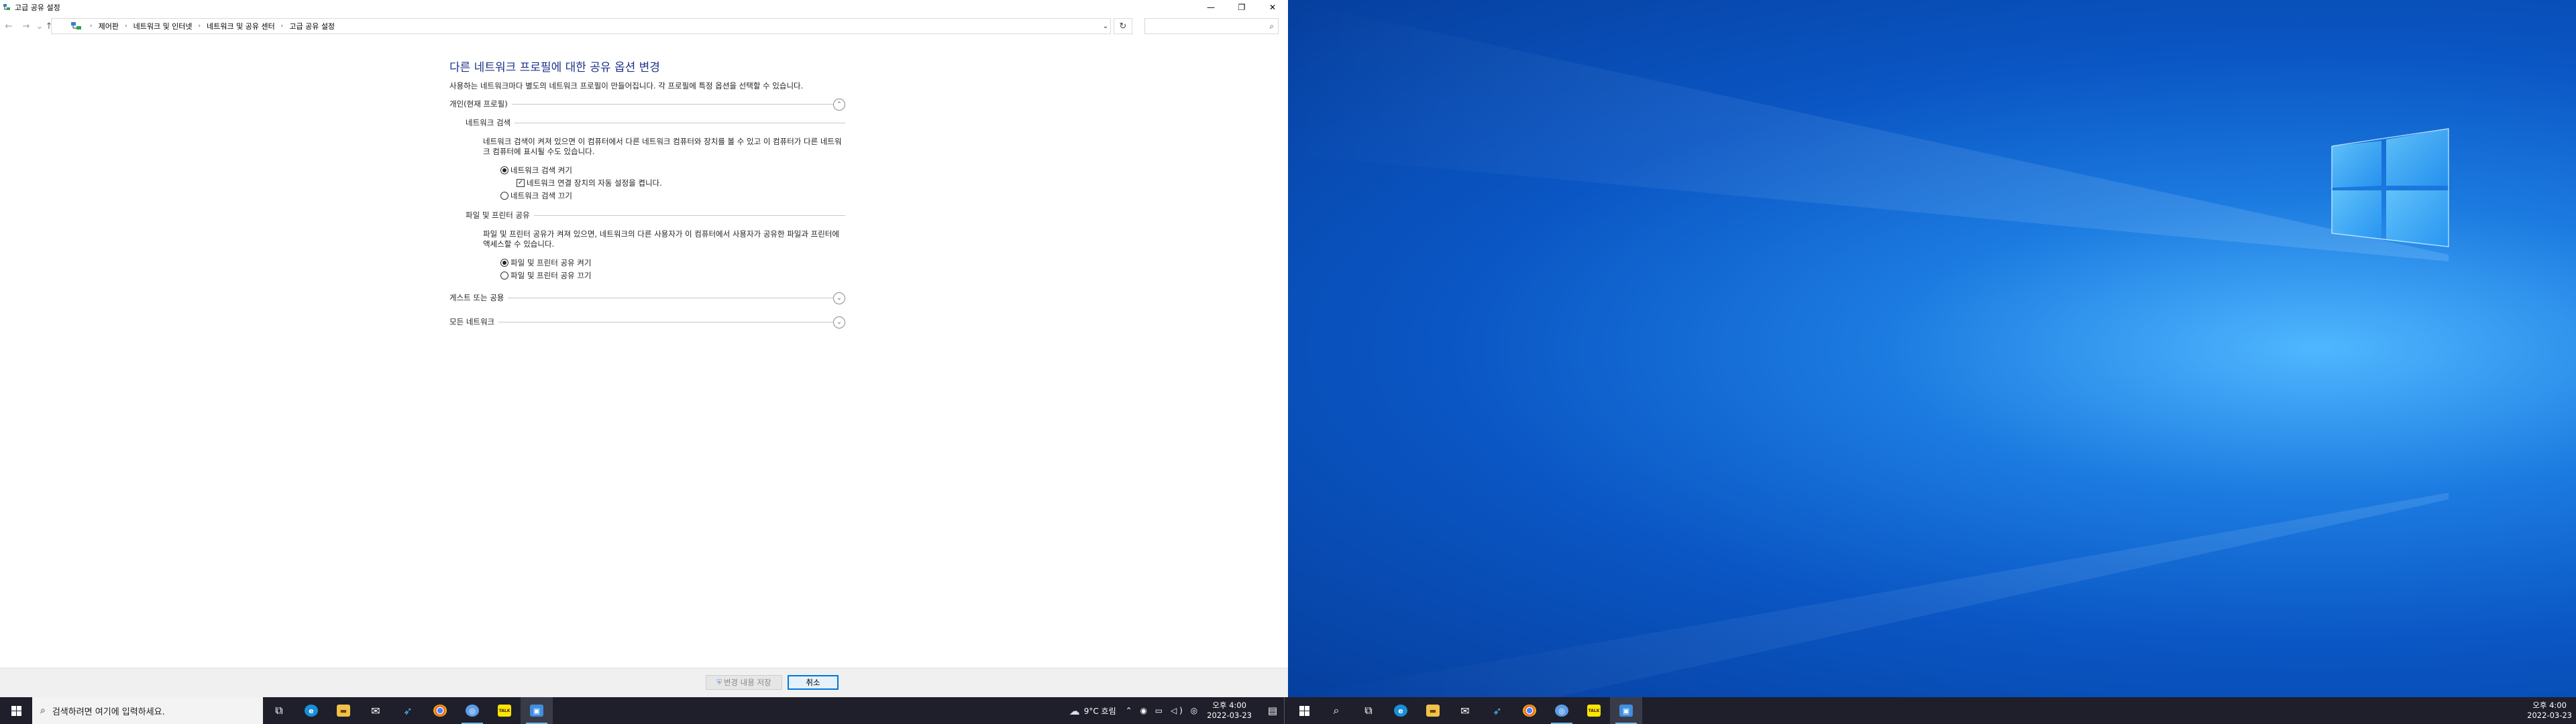  Describe the element at coordinates (504, 263) in the screenshot. I see `sharing-on-radio` at that location.